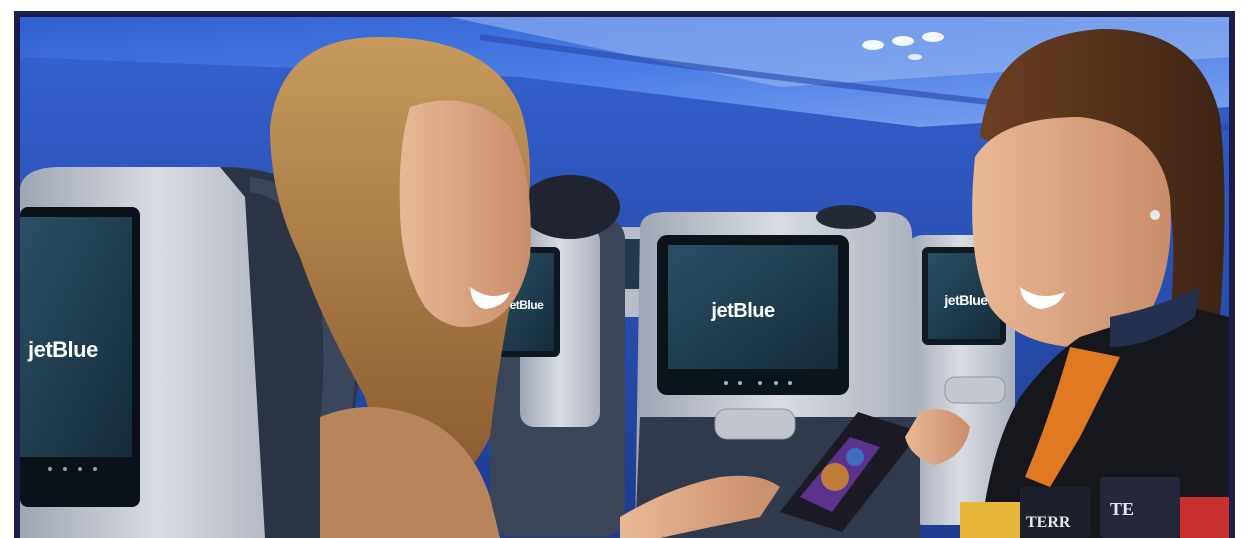 The height and width of the screenshot is (538, 1247). Describe the element at coordinates (570, 207) in the screenshot. I see `passenger-head-background` at that location.